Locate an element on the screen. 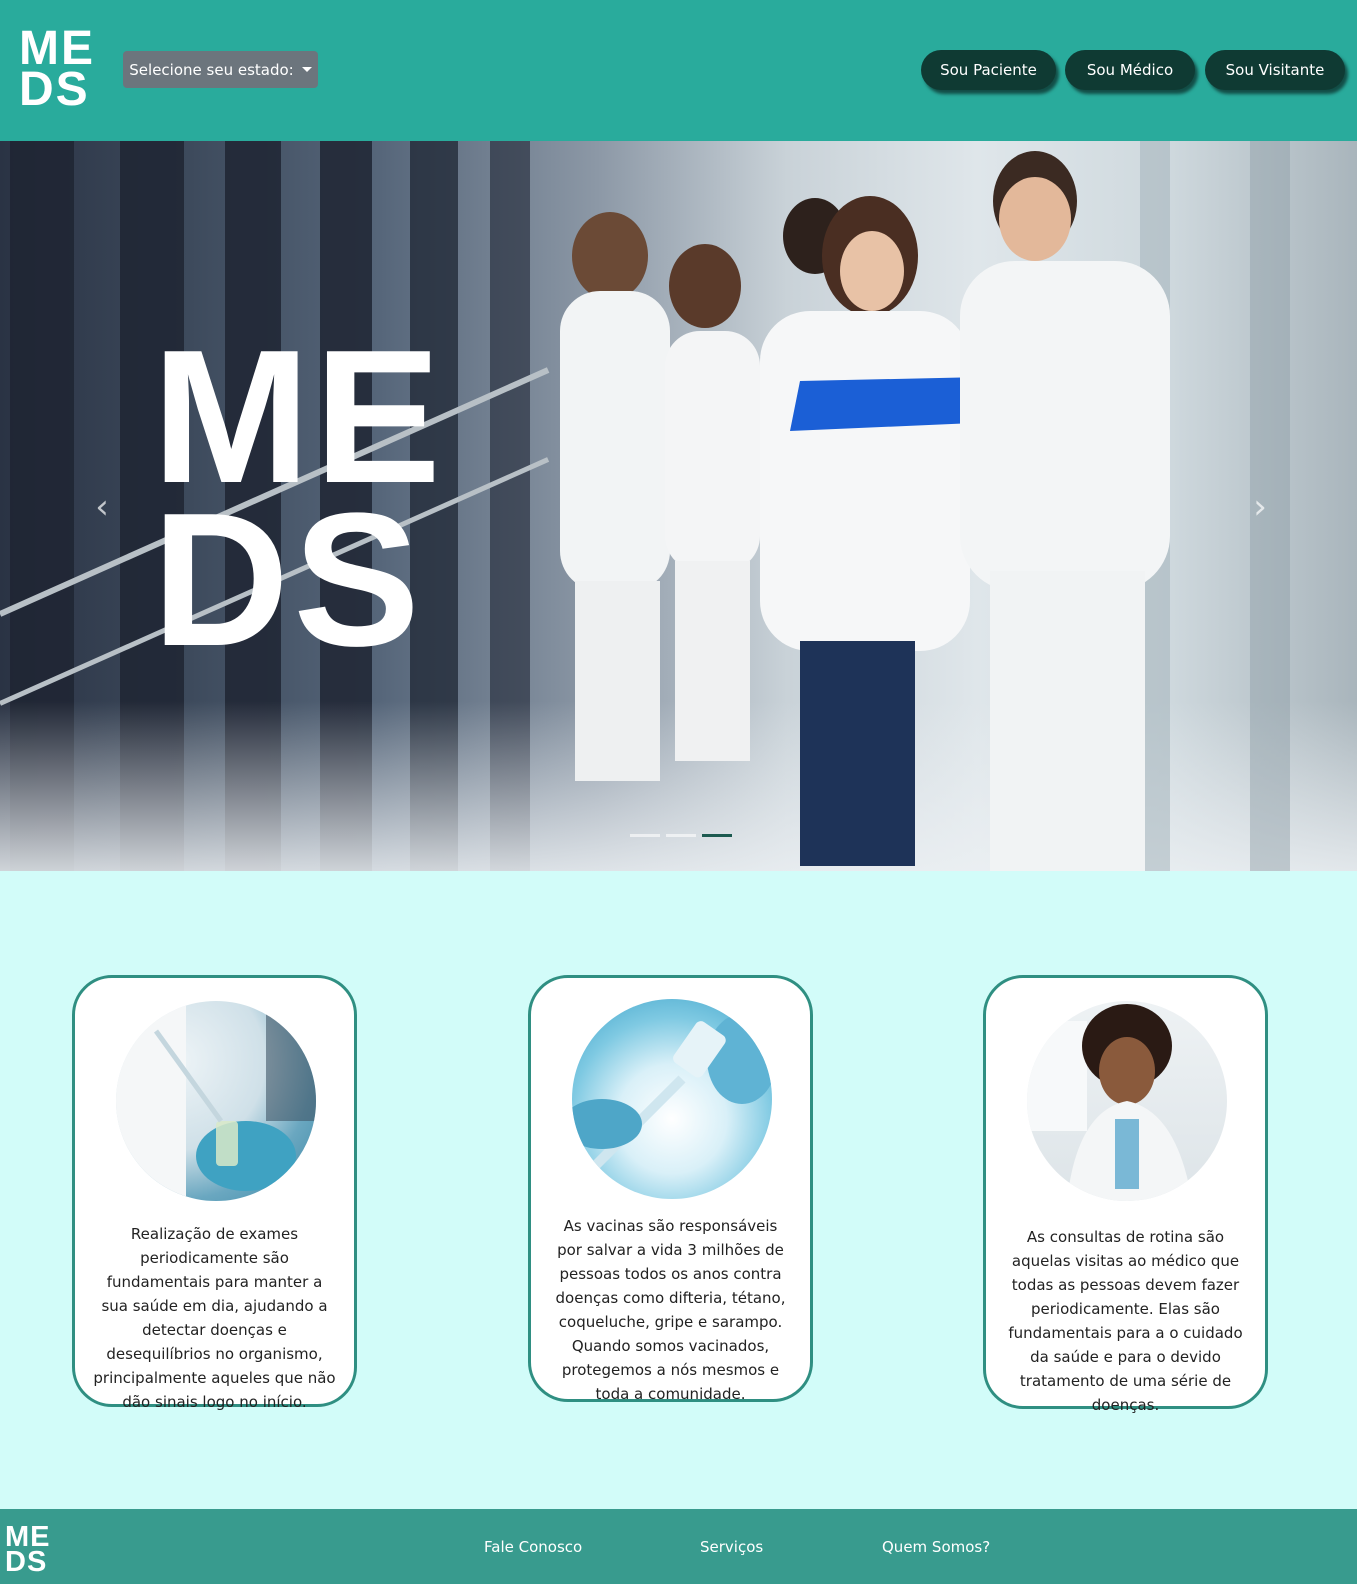 The width and height of the screenshot is (1357, 1584). state-select-label: Selecione seu estado: is located at coordinates (211, 69).